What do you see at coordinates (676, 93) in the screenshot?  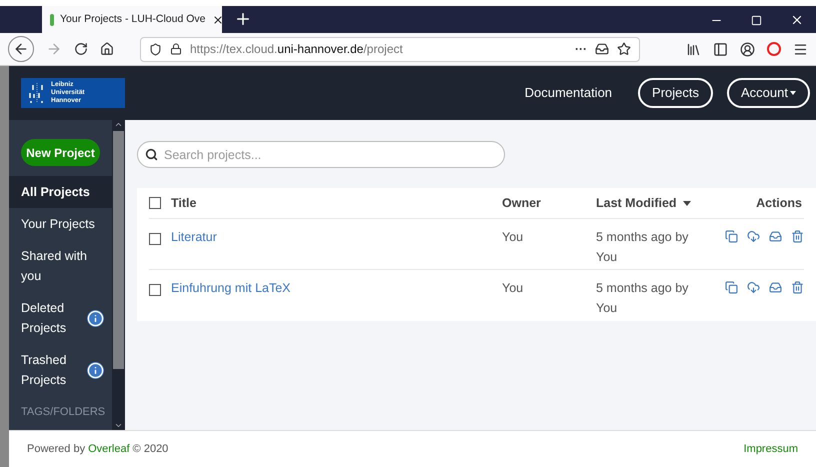 I see `projects-button: Projects` at bounding box center [676, 93].